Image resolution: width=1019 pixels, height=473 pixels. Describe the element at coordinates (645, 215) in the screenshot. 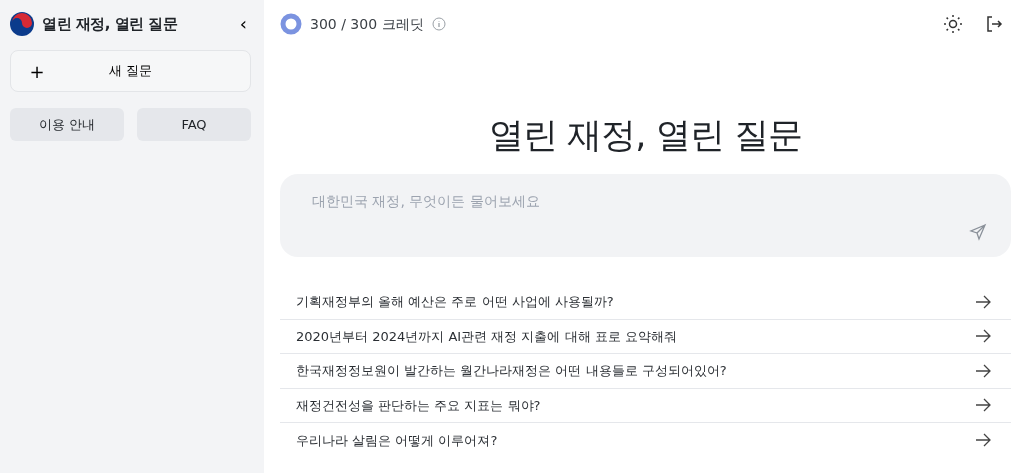

I see `question-box: 대한민국 재정, 무엇이든 물어보세요` at that location.